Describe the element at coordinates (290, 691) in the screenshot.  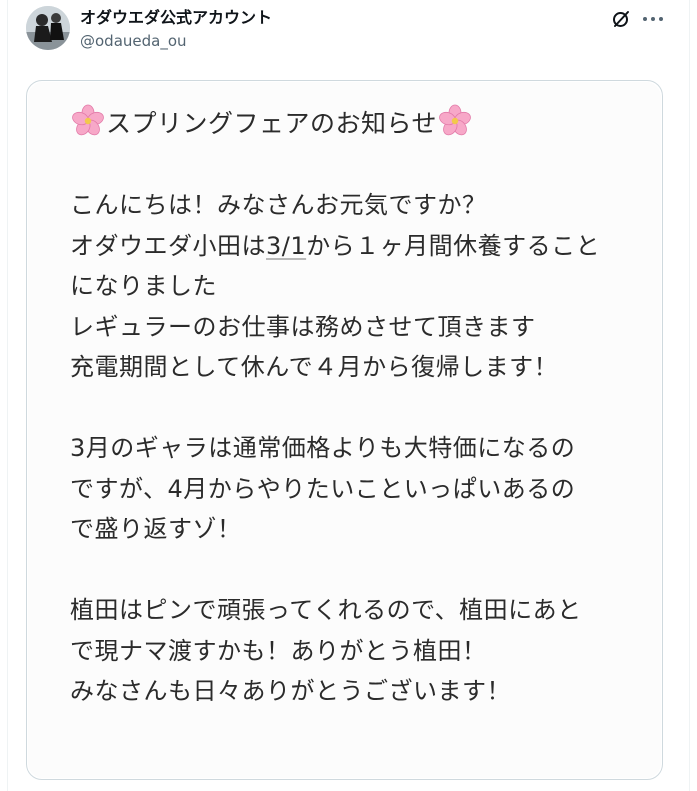
I see `notice-line: みなさんも日々ありがとうございます！` at that location.